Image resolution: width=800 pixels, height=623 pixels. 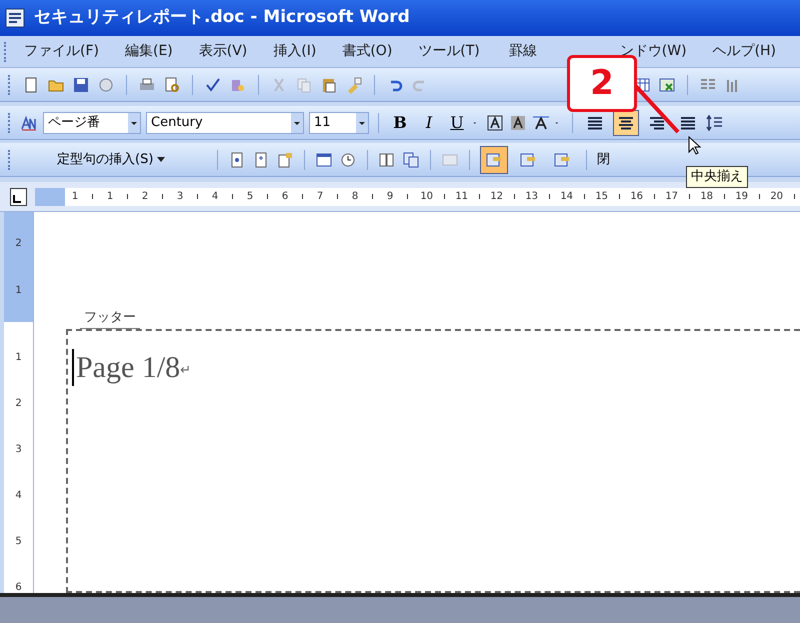 What do you see at coordinates (355, 197) in the screenshot?
I see `ruler-number: 8` at bounding box center [355, 197].